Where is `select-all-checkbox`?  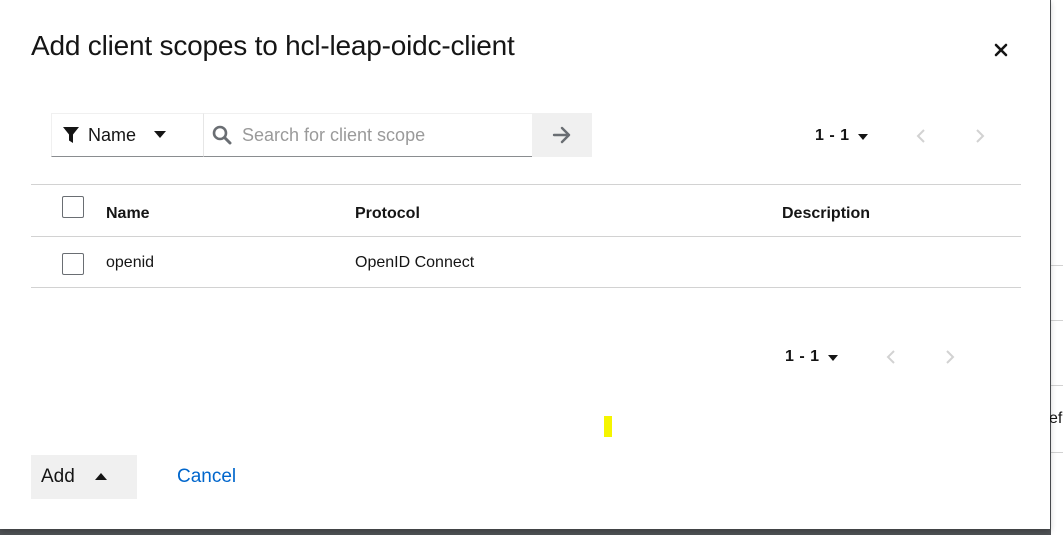 select-all-checkbox is located at coordinates (73, 207).